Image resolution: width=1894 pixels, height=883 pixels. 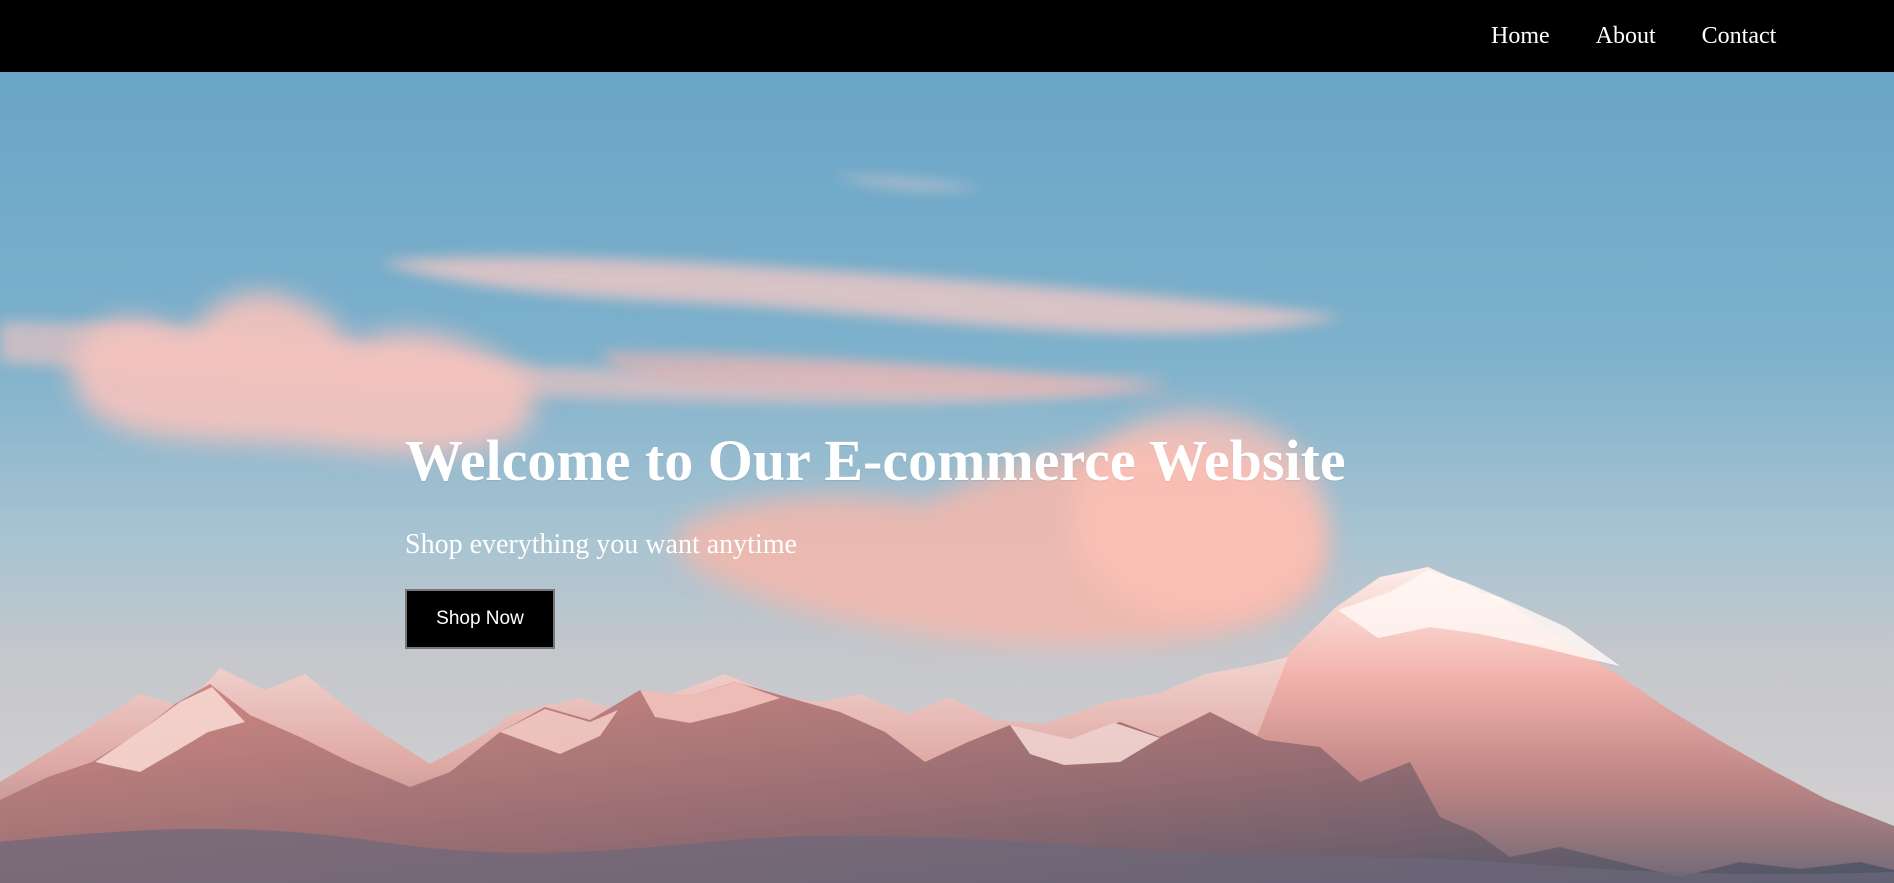 I want to click on nav-link-home: Home, so click(x=1520, y=36).